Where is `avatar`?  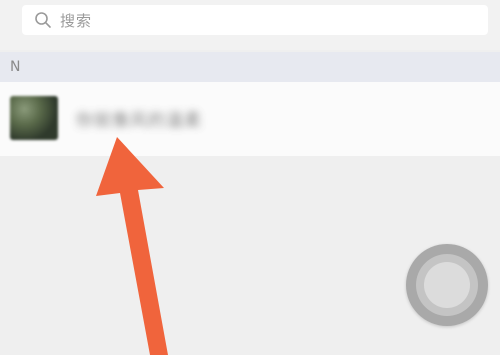 avatar is located at coordinates (34, 118).